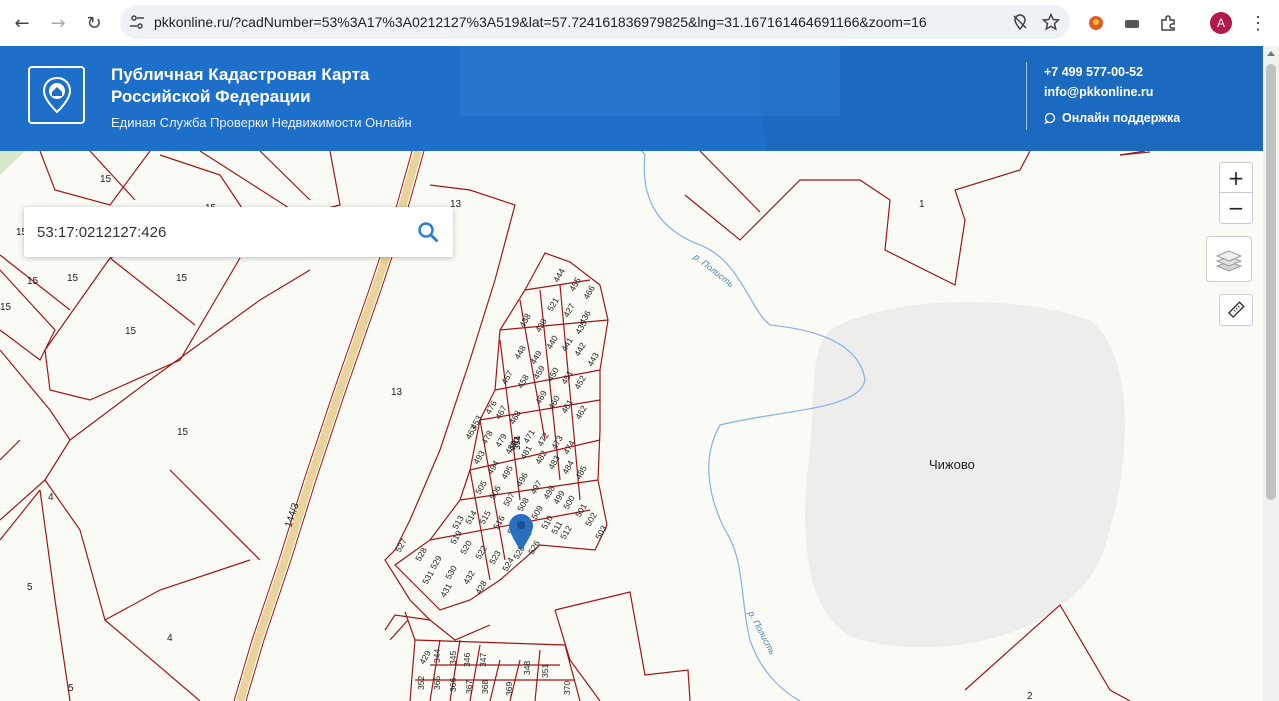 This screenshot has width=1279, height=701. Describe the element at coordinates (559, 275) in the screenshot. I see `parcel-number-label: 444` at that location.